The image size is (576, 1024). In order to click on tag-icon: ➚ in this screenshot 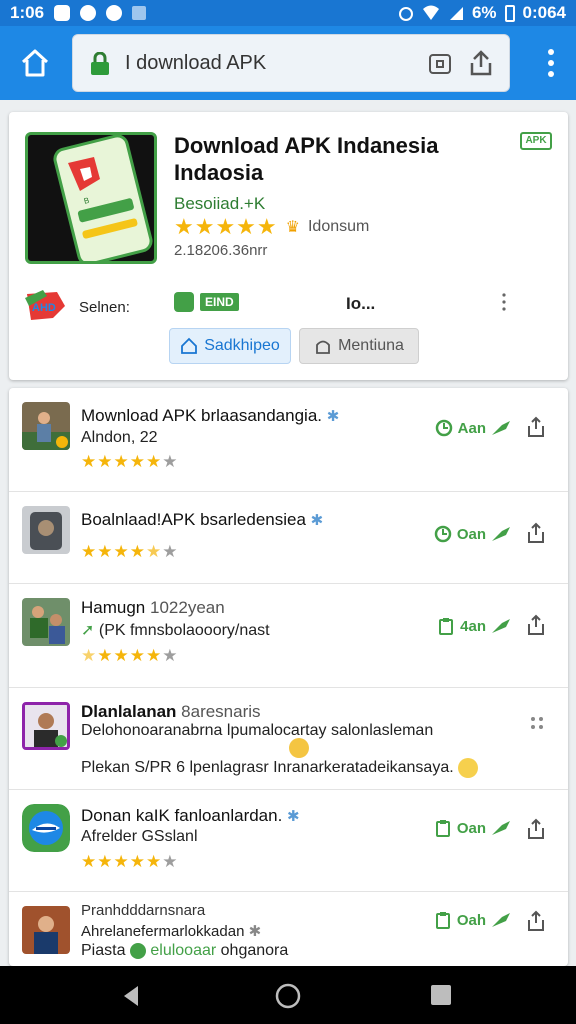, I will do `click(88, 630)`.